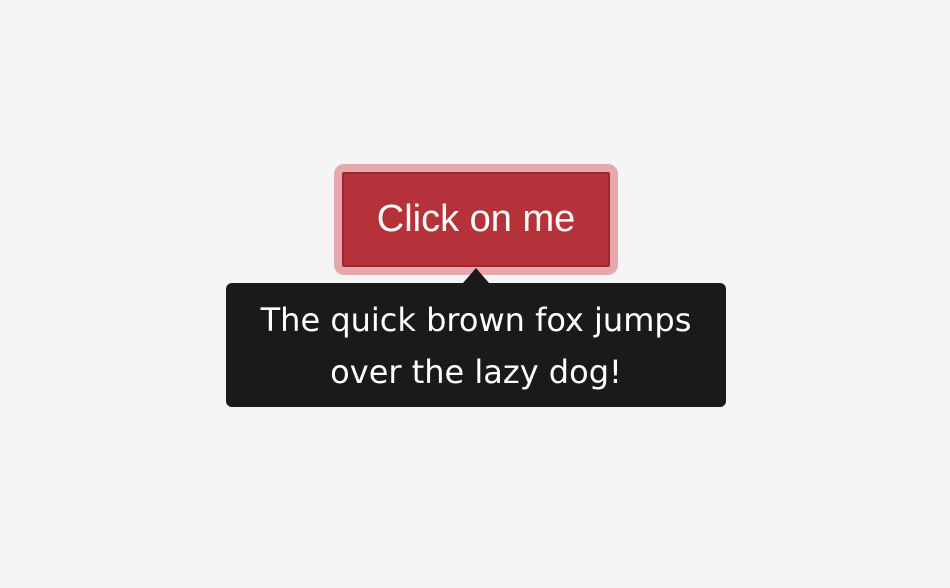 The height and width of the screenshot is (588, 950). What do you see at coordinates (476, 372) in the screenshot?
I see `tooltip-text-line-2: over the lazy dog!` at bounding box center [476, 372].